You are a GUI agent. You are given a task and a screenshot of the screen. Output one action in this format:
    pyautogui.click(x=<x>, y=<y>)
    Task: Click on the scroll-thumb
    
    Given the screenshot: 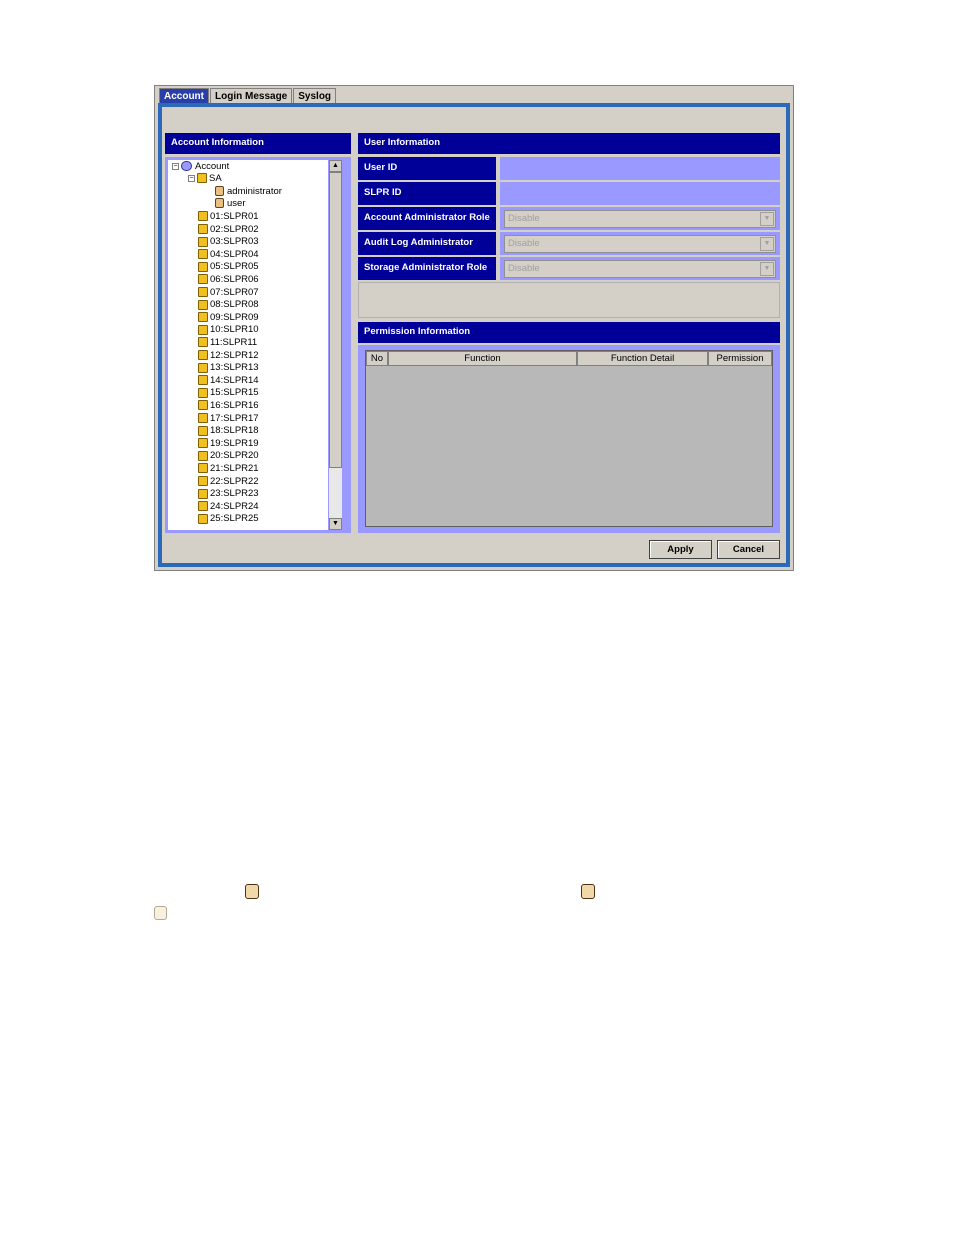 What is the action you would take?
    pyautogui.click(x=335, y=320)
    